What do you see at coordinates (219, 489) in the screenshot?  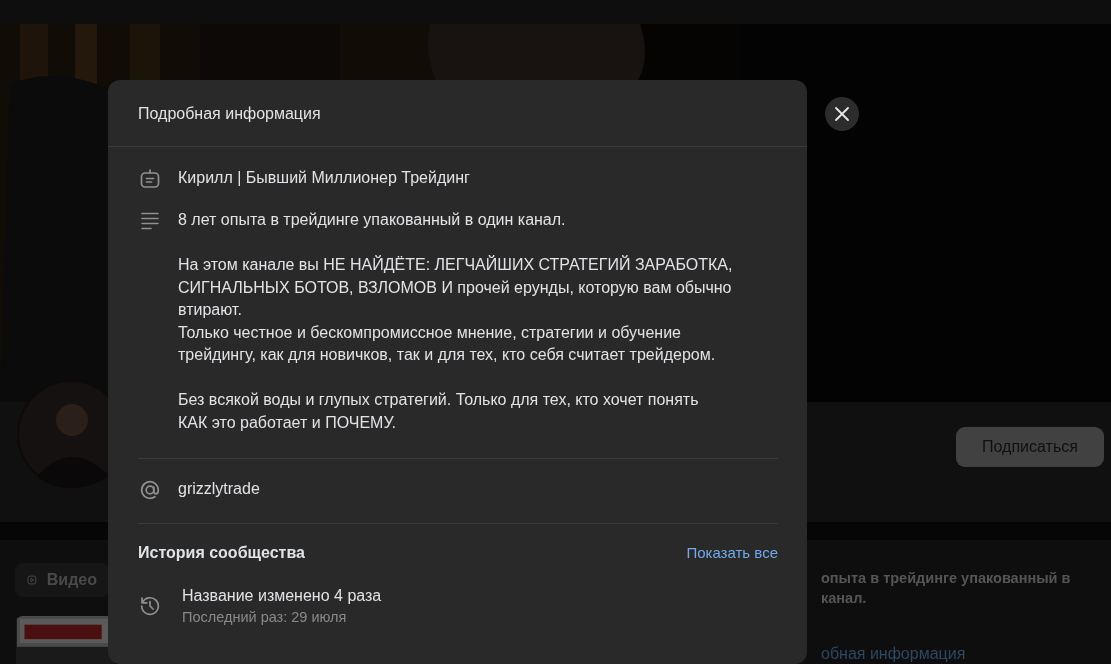 I see `handle-text: grizzlytrade` at bounding box center [219, 489].